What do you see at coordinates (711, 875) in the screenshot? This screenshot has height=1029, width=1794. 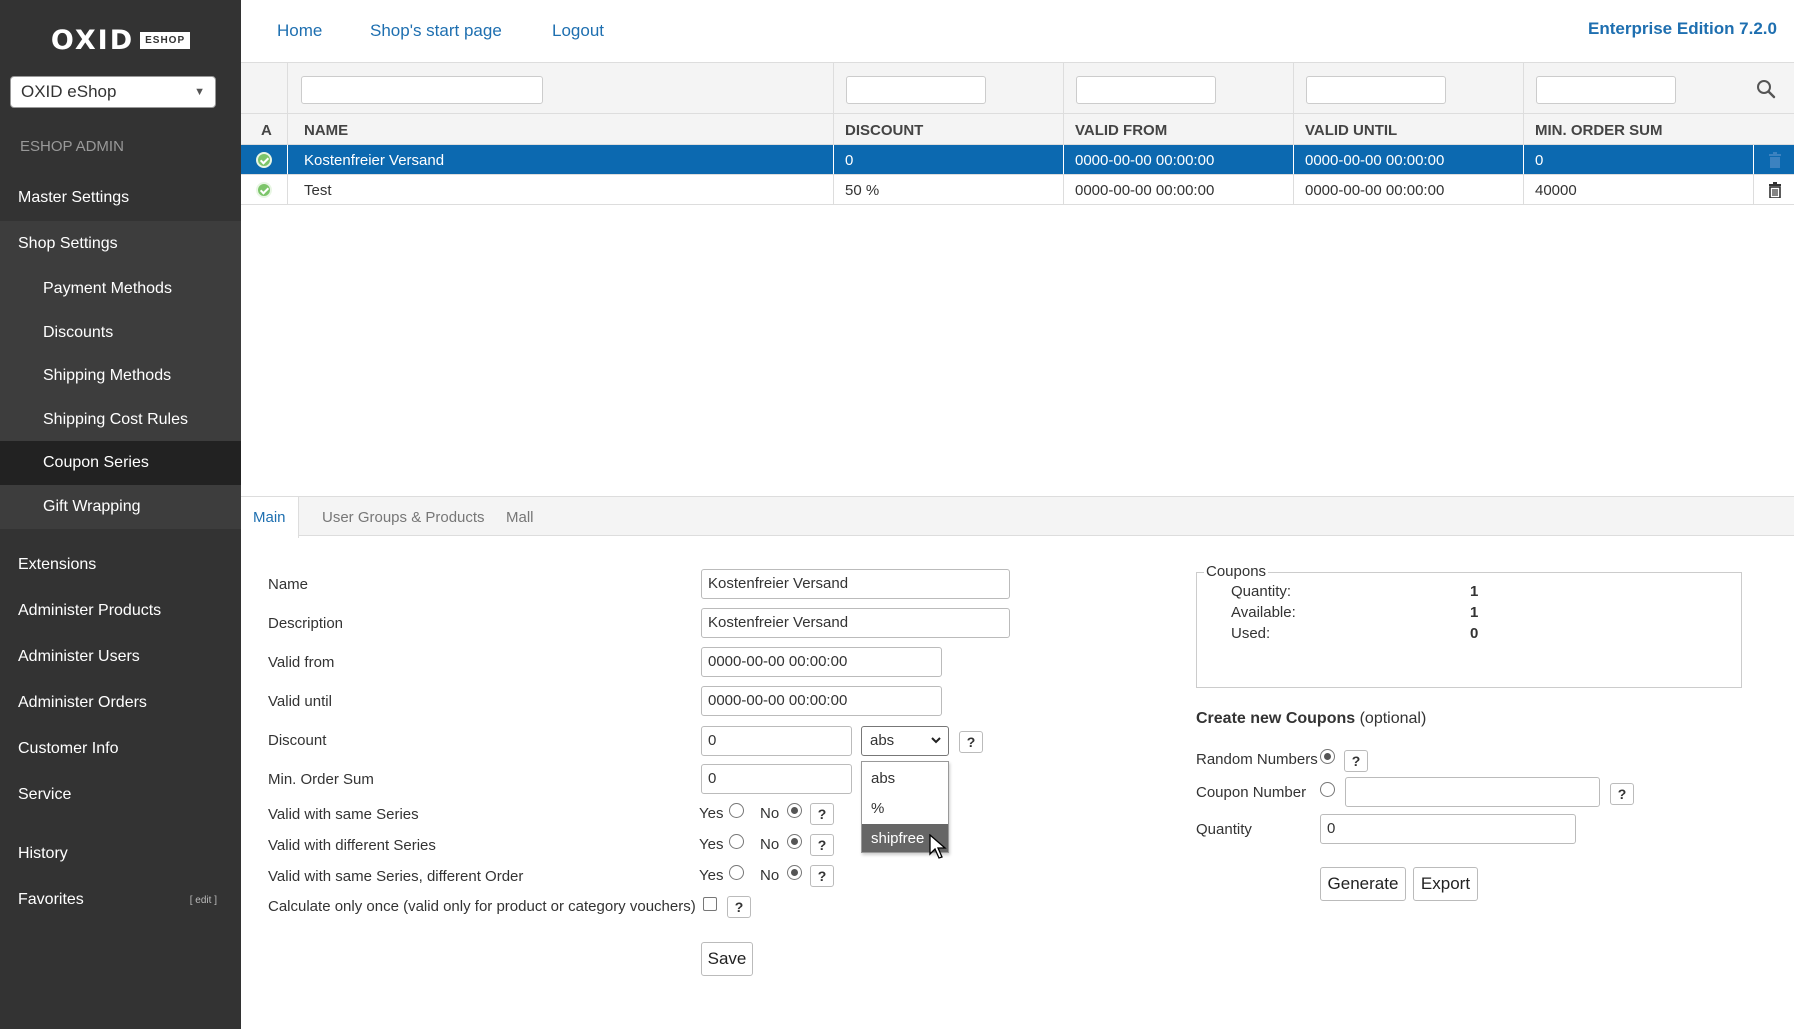 I see `yes-label: Yes` at bounding box center [711, 875].